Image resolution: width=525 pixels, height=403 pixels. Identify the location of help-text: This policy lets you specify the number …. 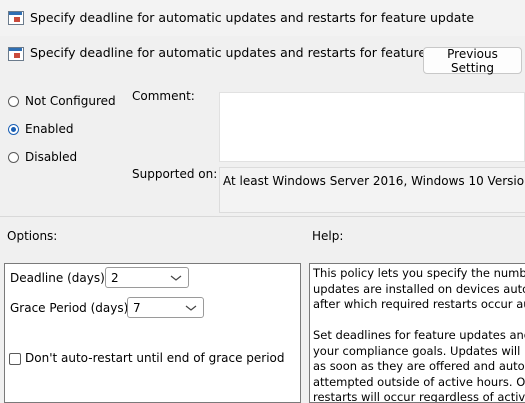
(419, 334).